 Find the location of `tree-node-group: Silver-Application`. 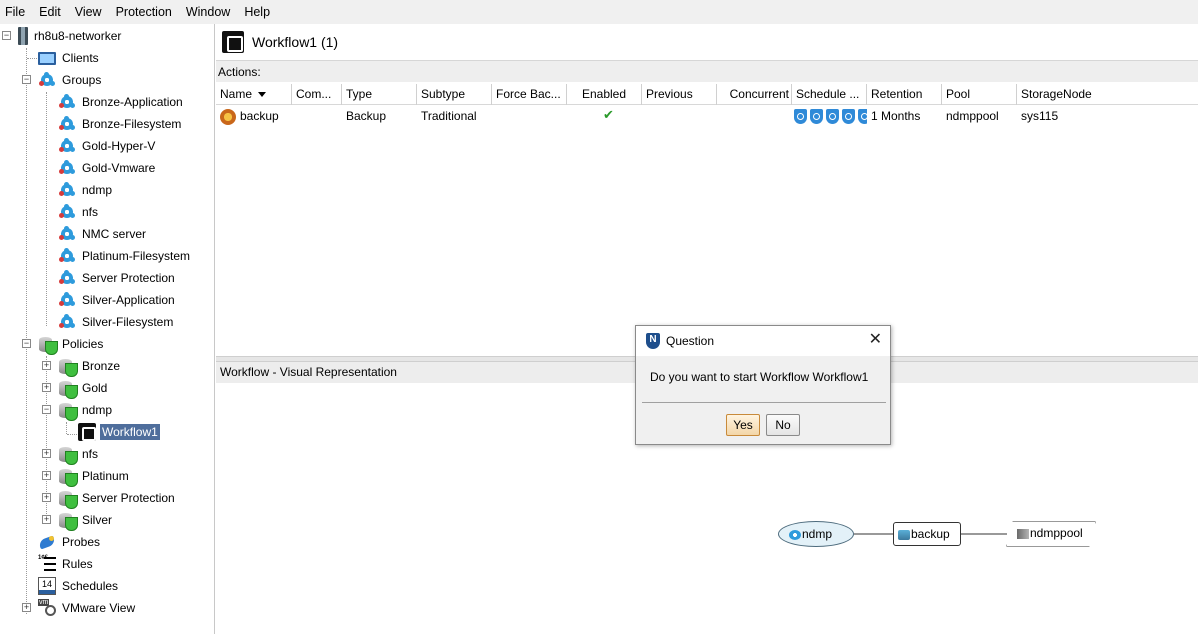

tree-node-group: Silver-Application is located at coordinates (117, 300).